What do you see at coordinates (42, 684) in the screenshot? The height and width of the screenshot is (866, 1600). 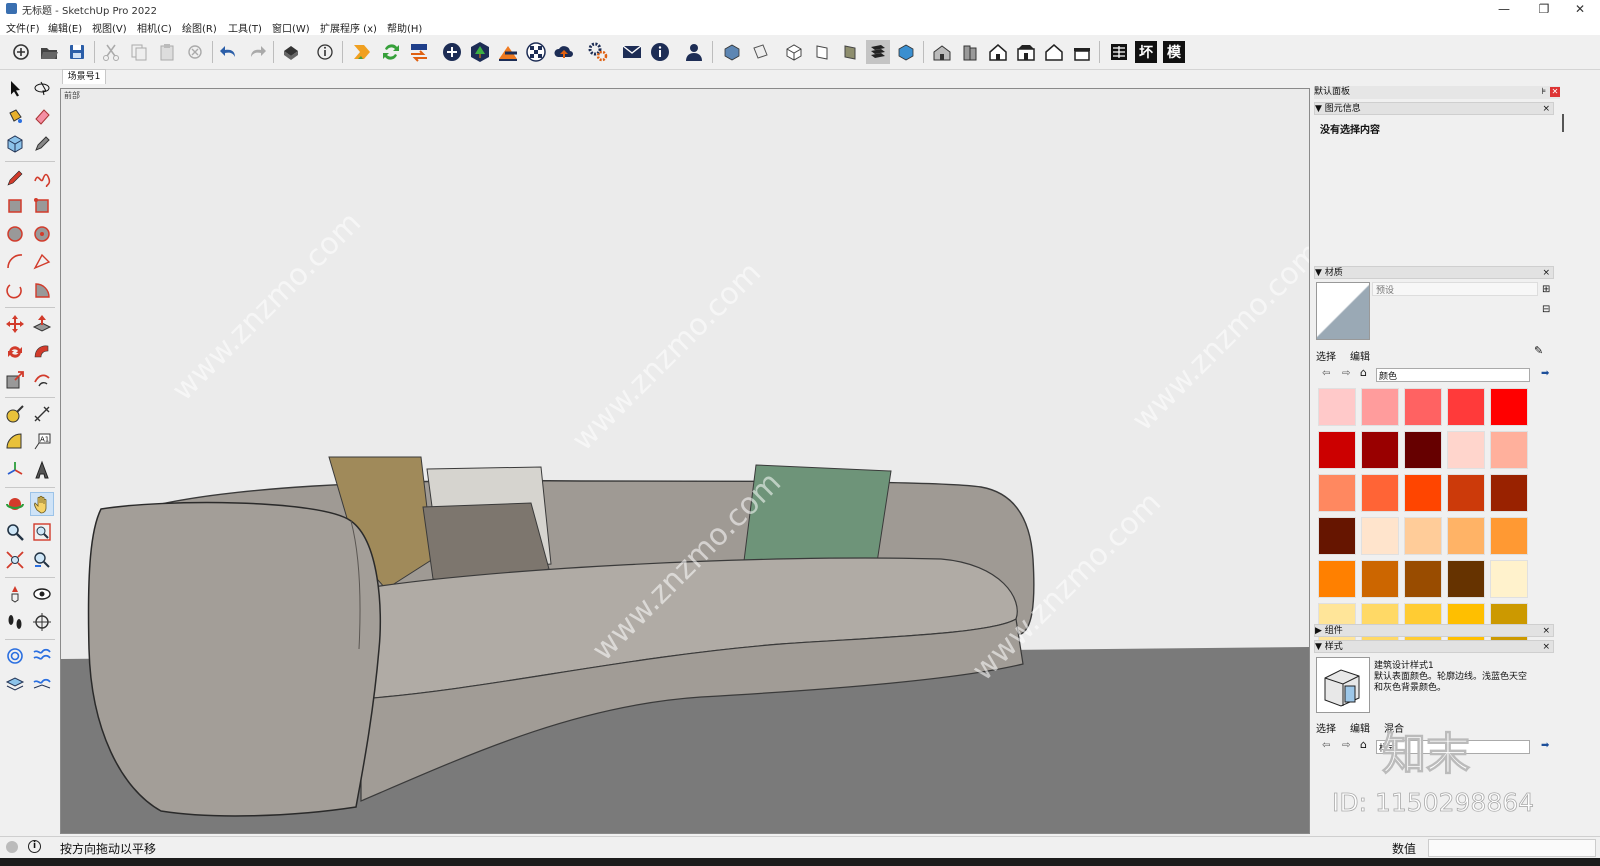 I see `drape-icon` at bounding box center [42, 684].